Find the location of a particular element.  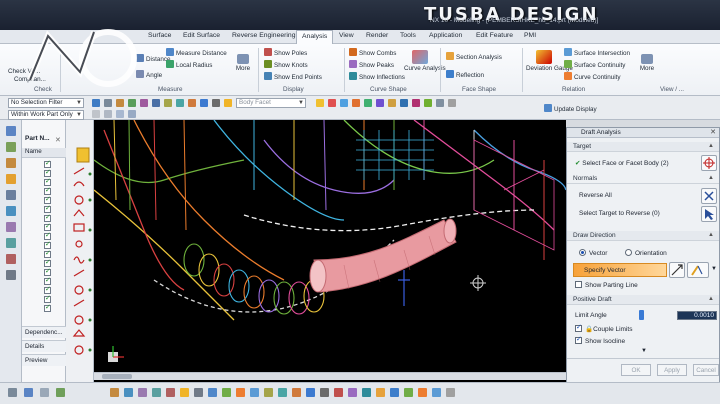

relation-more-button: More is located at coordinates (647, 63).